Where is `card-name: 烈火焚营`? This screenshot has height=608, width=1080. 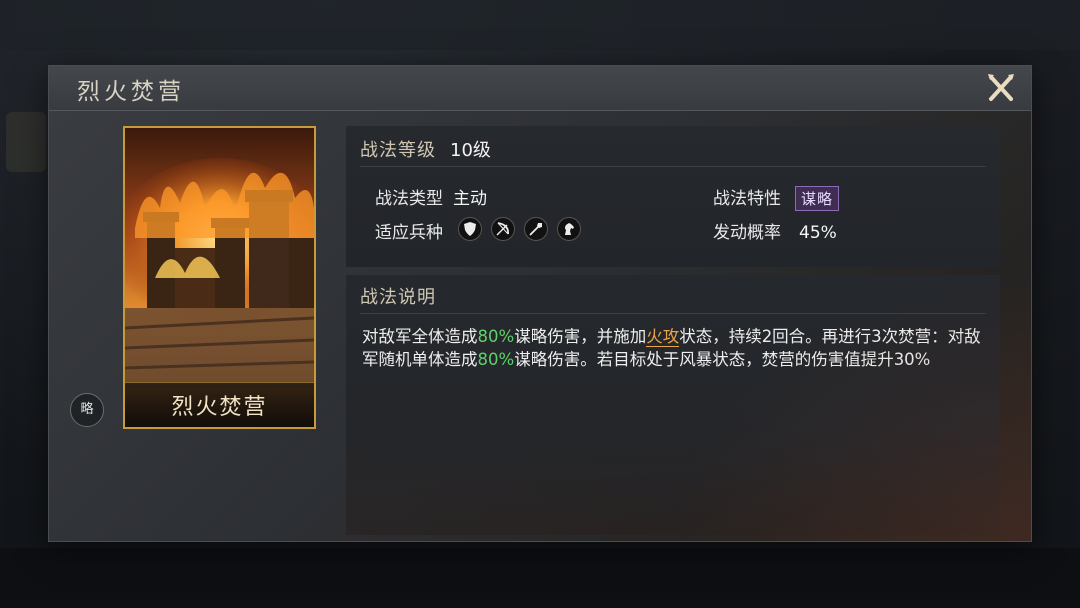 card-name: 烈火焚营 is located at coordinates (219, 407).